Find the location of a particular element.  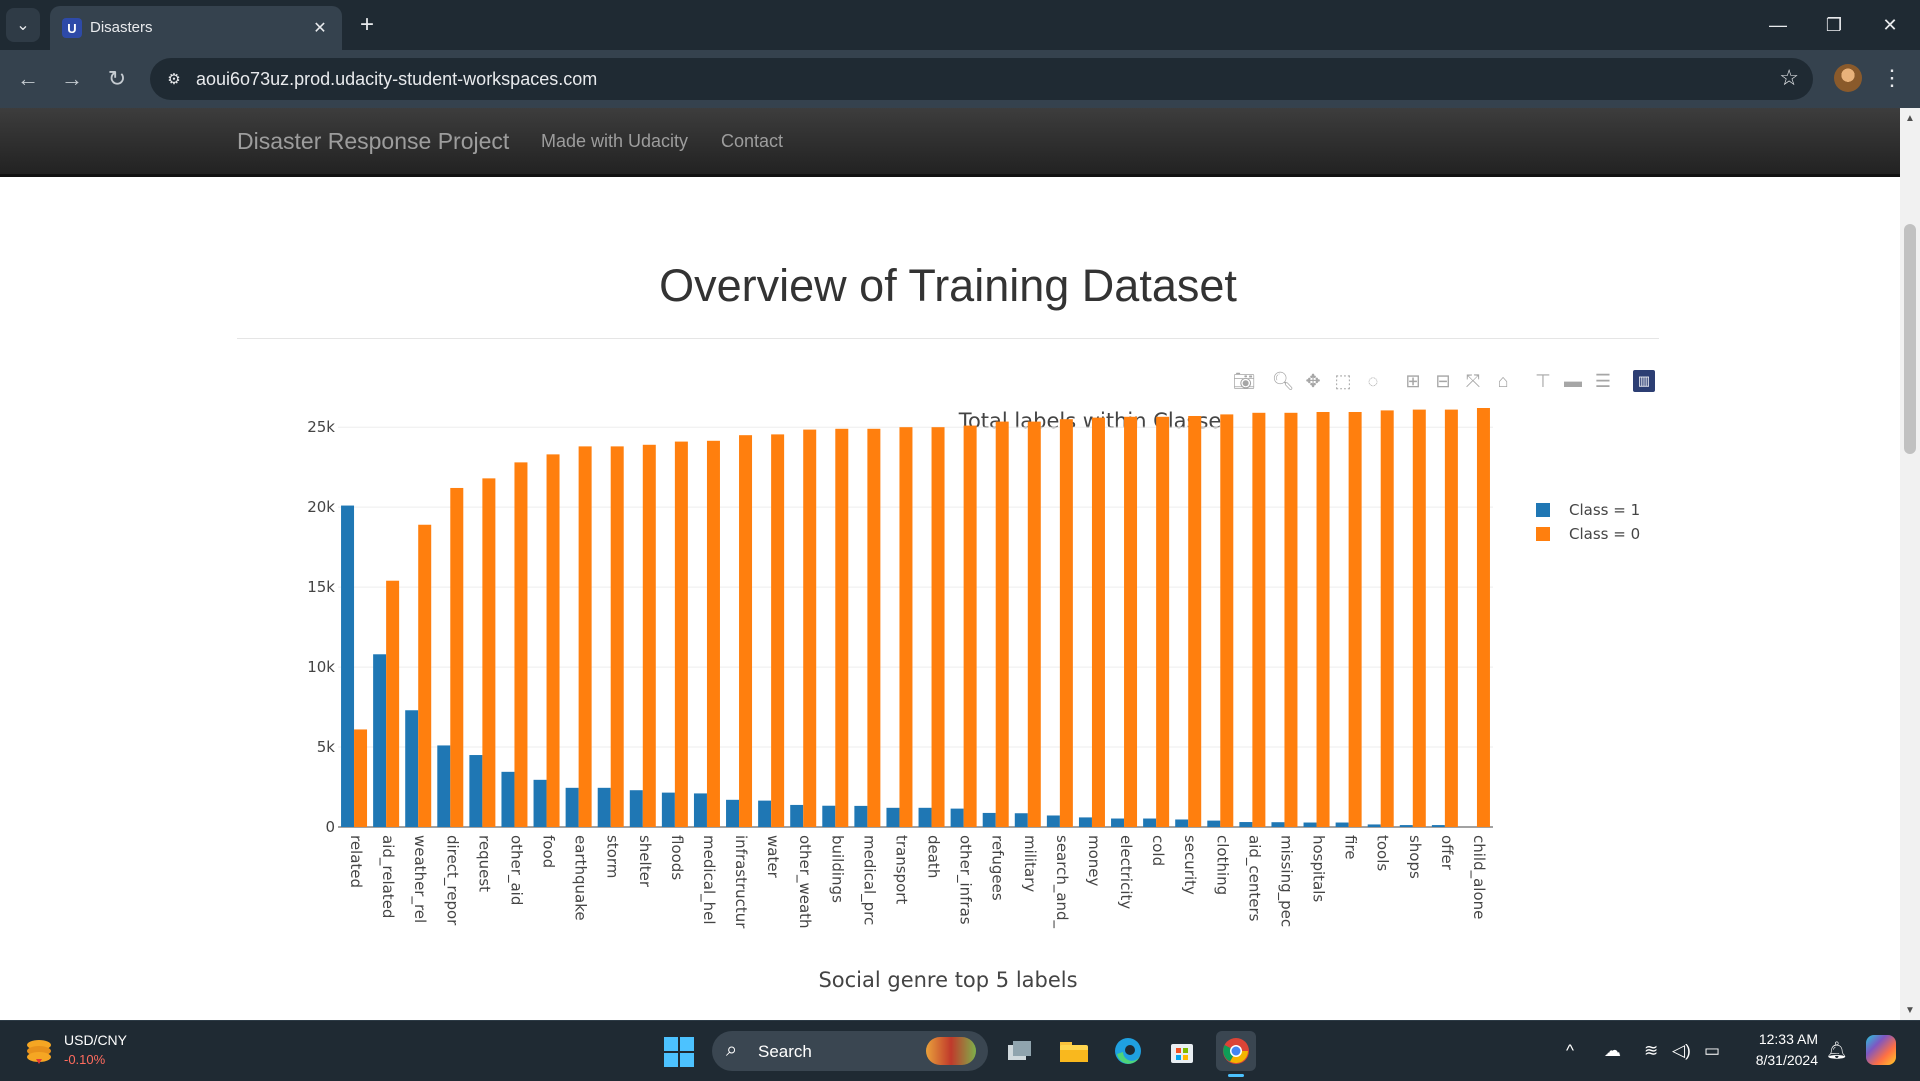

clock-time: 12:33 AM is located at coordinates (1781, 1039).